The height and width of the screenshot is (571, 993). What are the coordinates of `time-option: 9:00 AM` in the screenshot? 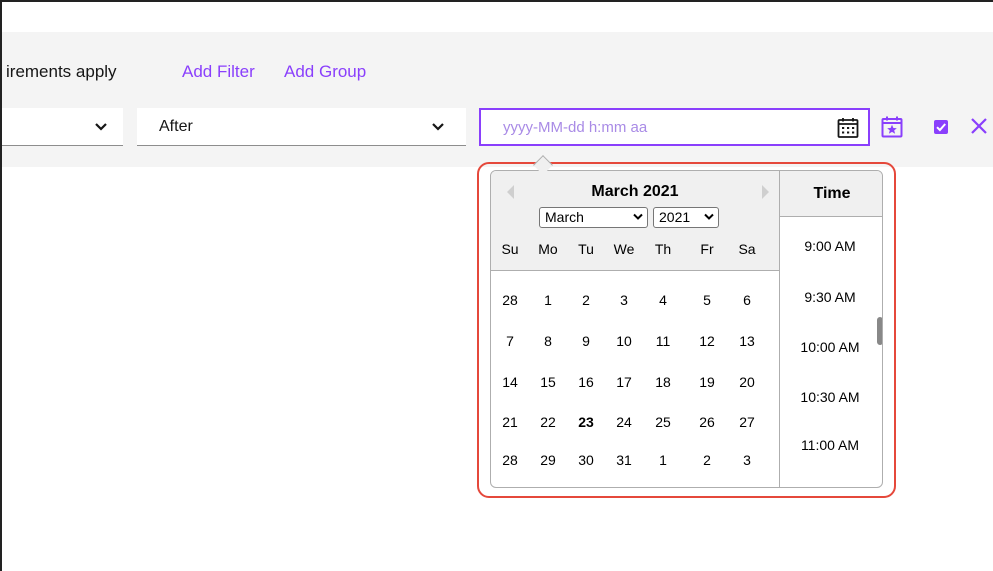 It's located at (830, 246).